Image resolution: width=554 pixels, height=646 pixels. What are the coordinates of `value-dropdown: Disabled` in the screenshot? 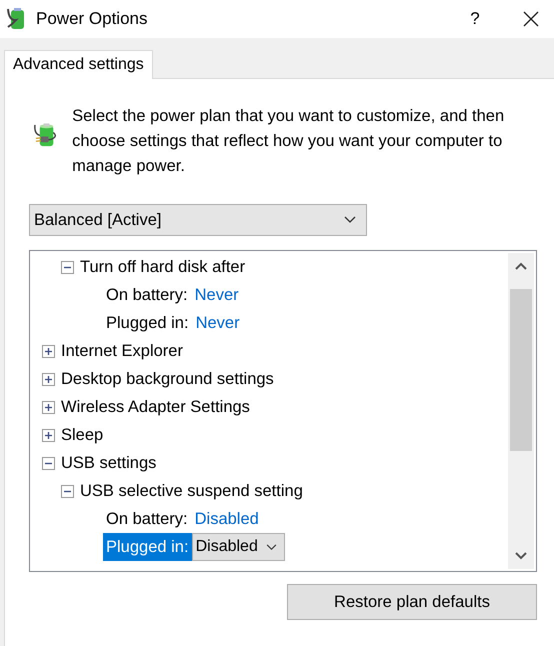 It's located at (238, 547).